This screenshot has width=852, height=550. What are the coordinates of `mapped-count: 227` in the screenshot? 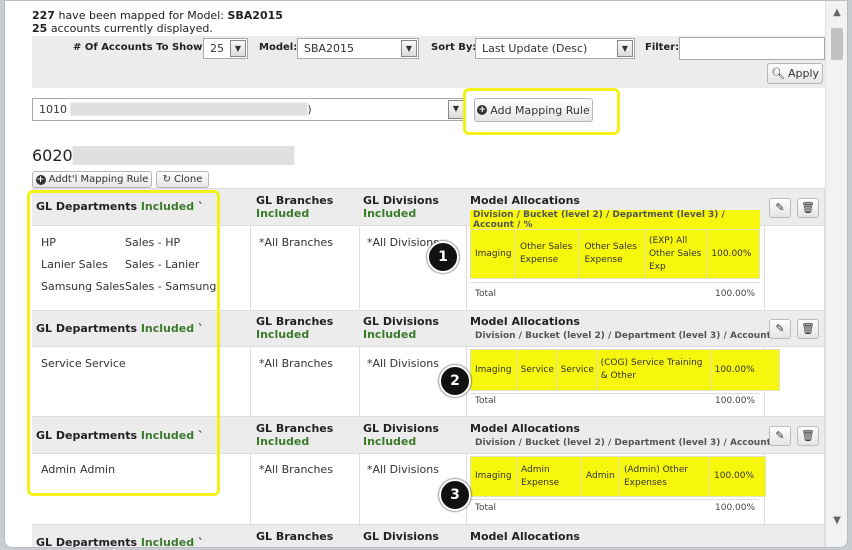 It's located at (43, 15).